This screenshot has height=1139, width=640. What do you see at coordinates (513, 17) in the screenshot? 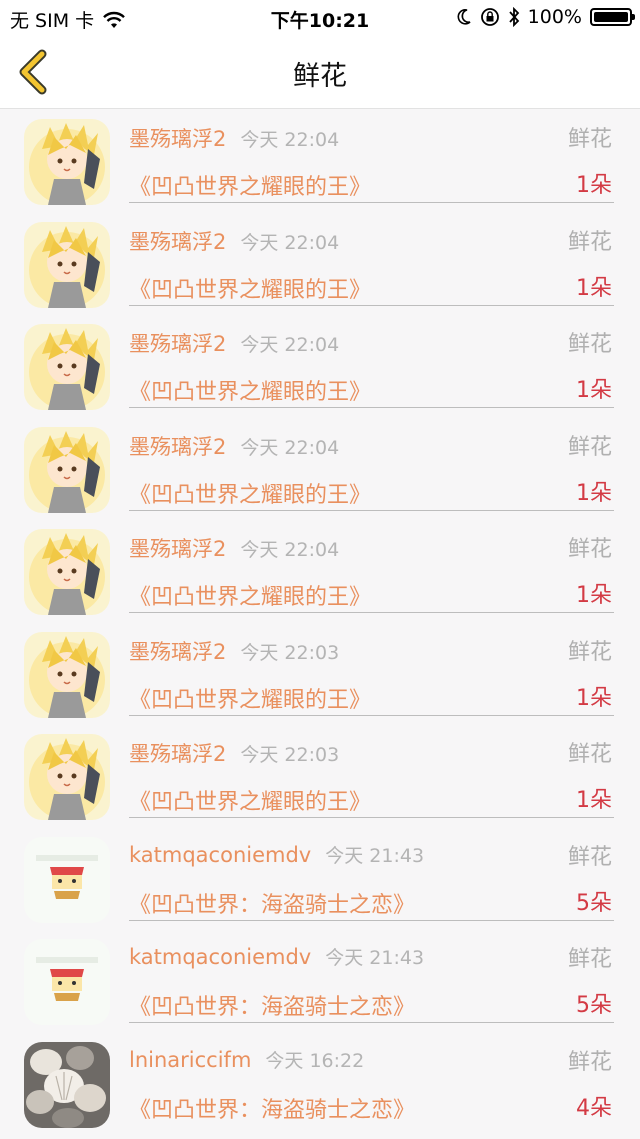
I see `bluetooth-icon` at bounding box center [513, 17].